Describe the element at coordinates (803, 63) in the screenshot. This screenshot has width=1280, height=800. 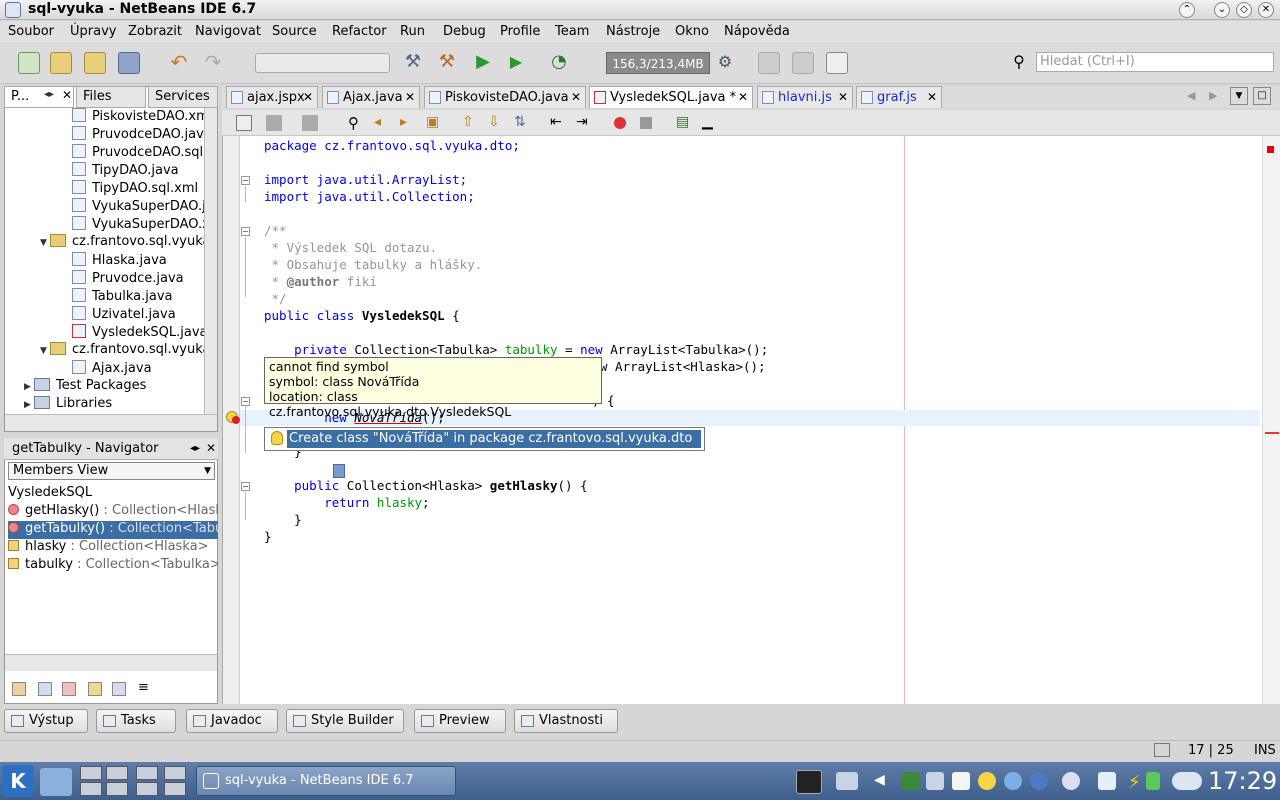
I see `step-into-icon` at that location.